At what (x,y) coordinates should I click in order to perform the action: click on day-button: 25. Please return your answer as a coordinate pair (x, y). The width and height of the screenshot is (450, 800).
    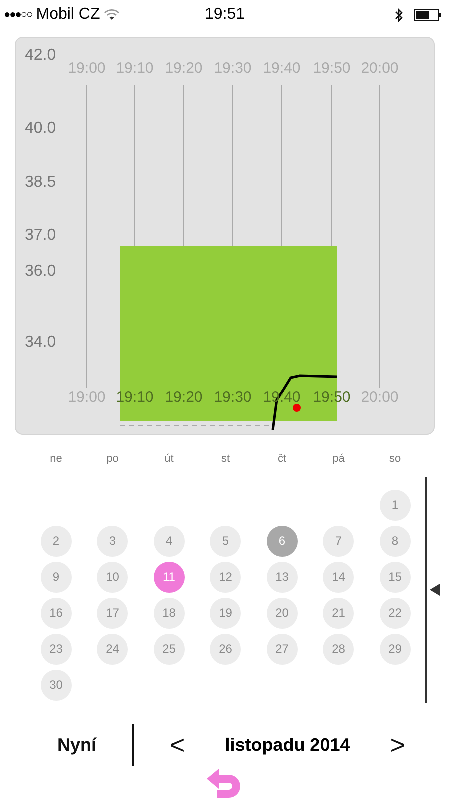
    Looking at the image, I should click on (169, 649).